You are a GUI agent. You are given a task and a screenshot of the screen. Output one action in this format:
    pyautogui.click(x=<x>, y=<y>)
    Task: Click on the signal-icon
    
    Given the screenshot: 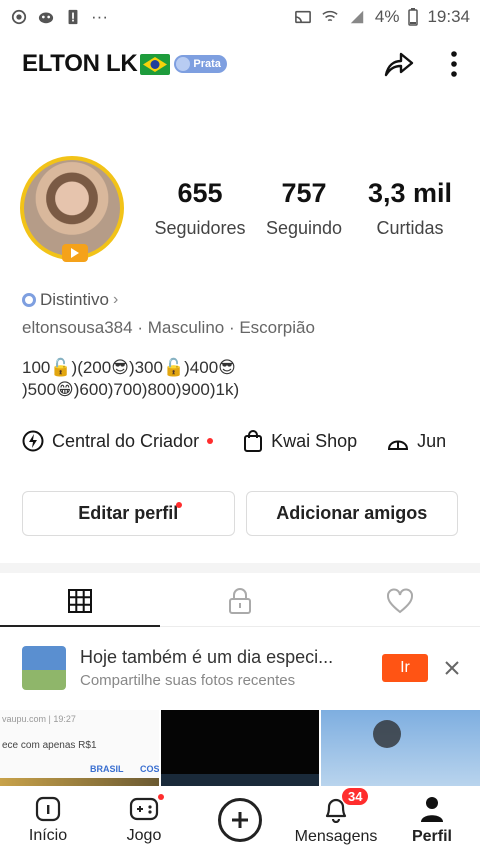 What is the action you would take?
    pyautogui.click(x=357, y=17)
    